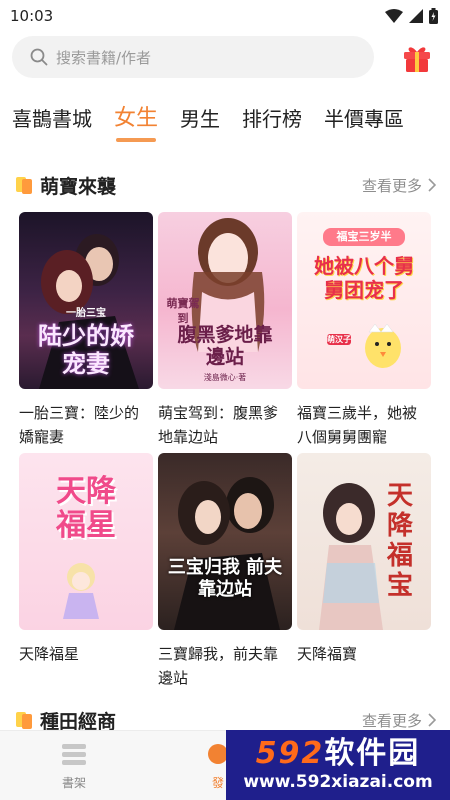  I want to click on book-cover: 福宝三岁半 她被八个舅舅团宠了 萌汉子, so click(364, 300).